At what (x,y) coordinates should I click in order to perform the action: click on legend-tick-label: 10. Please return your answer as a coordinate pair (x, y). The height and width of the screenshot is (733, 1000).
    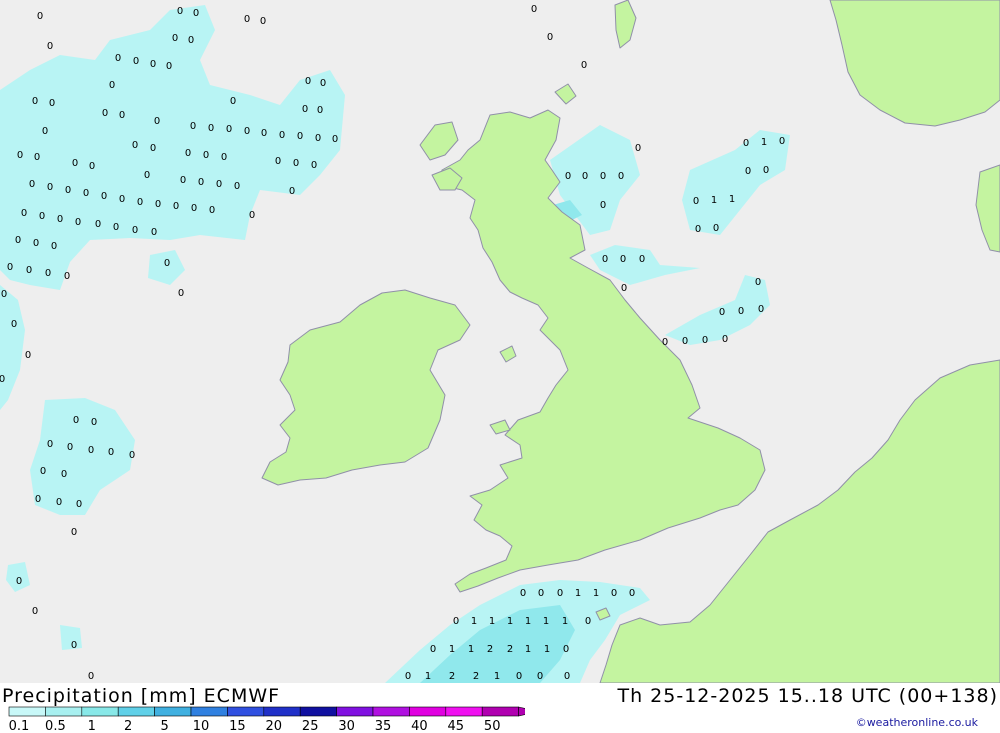
    Looking at the image, I should click on (201, 726).